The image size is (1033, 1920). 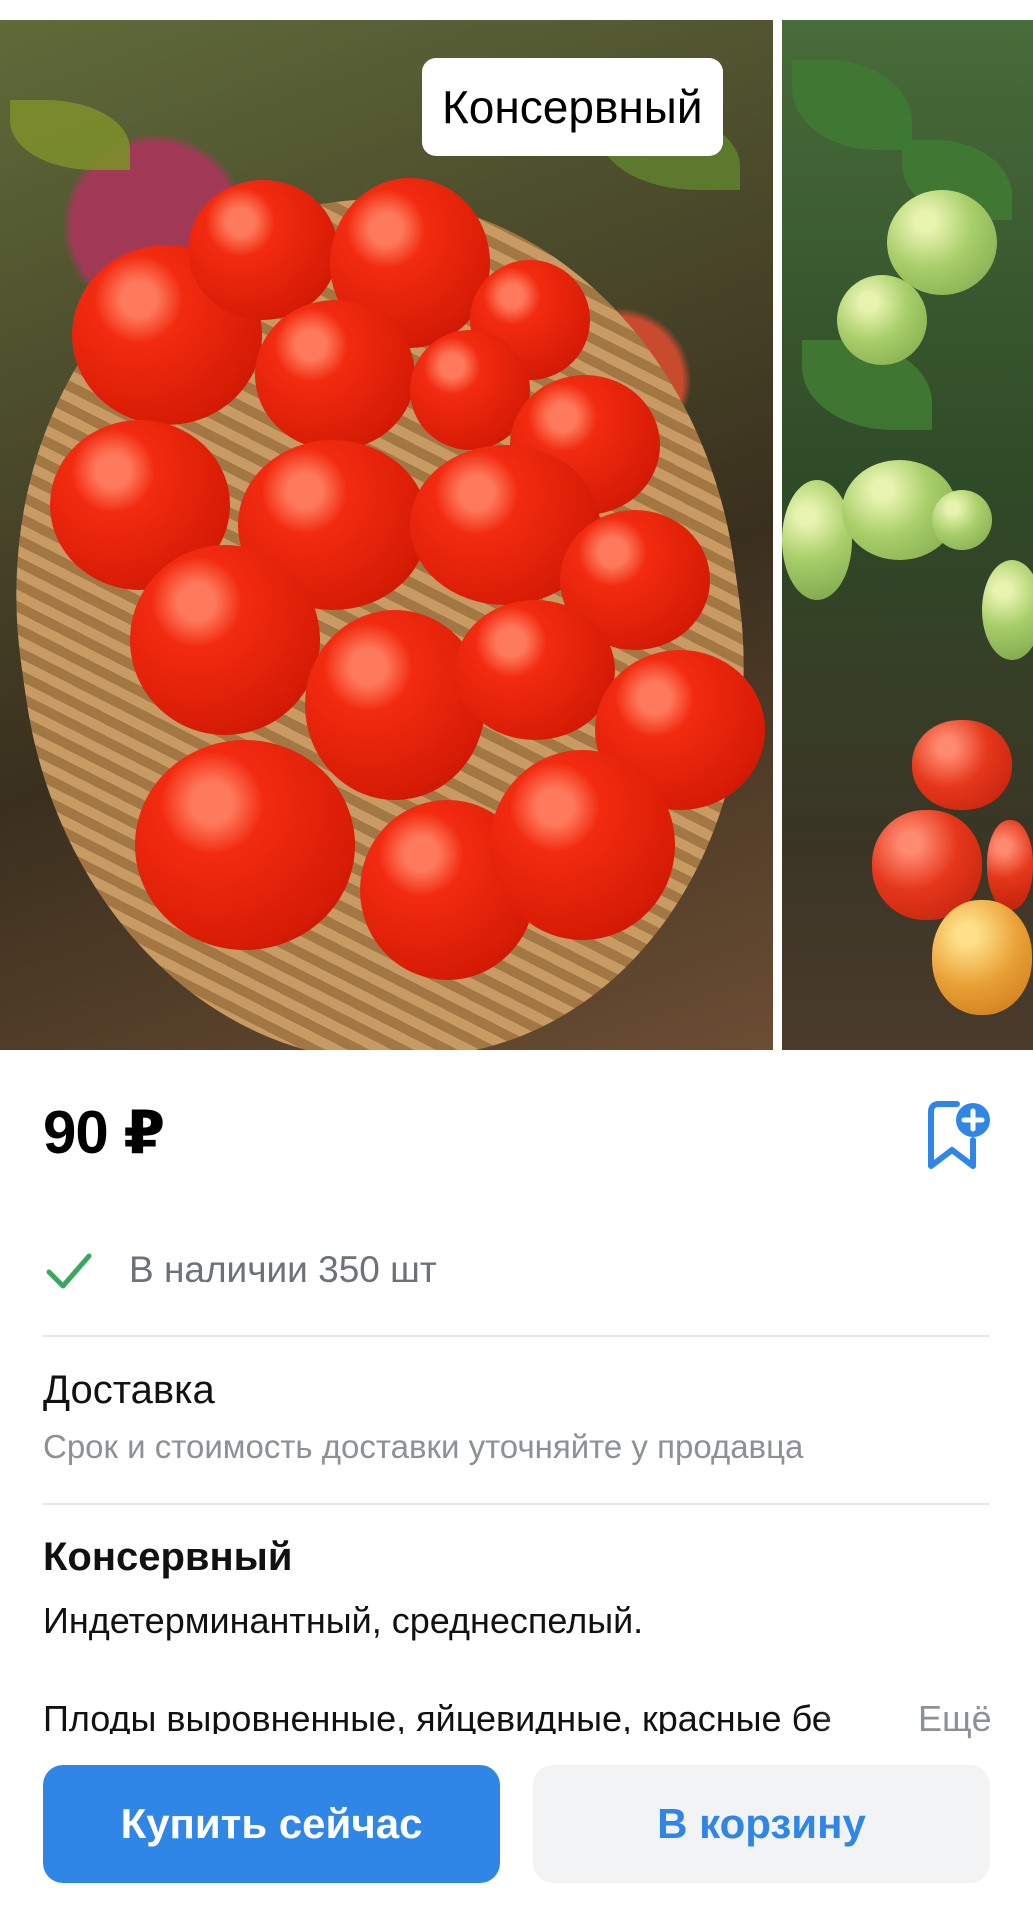 What do you see at coordinates (907, 535) in the screenshot?
I see `product-photo-secondary` at bounding box center [907, 535].